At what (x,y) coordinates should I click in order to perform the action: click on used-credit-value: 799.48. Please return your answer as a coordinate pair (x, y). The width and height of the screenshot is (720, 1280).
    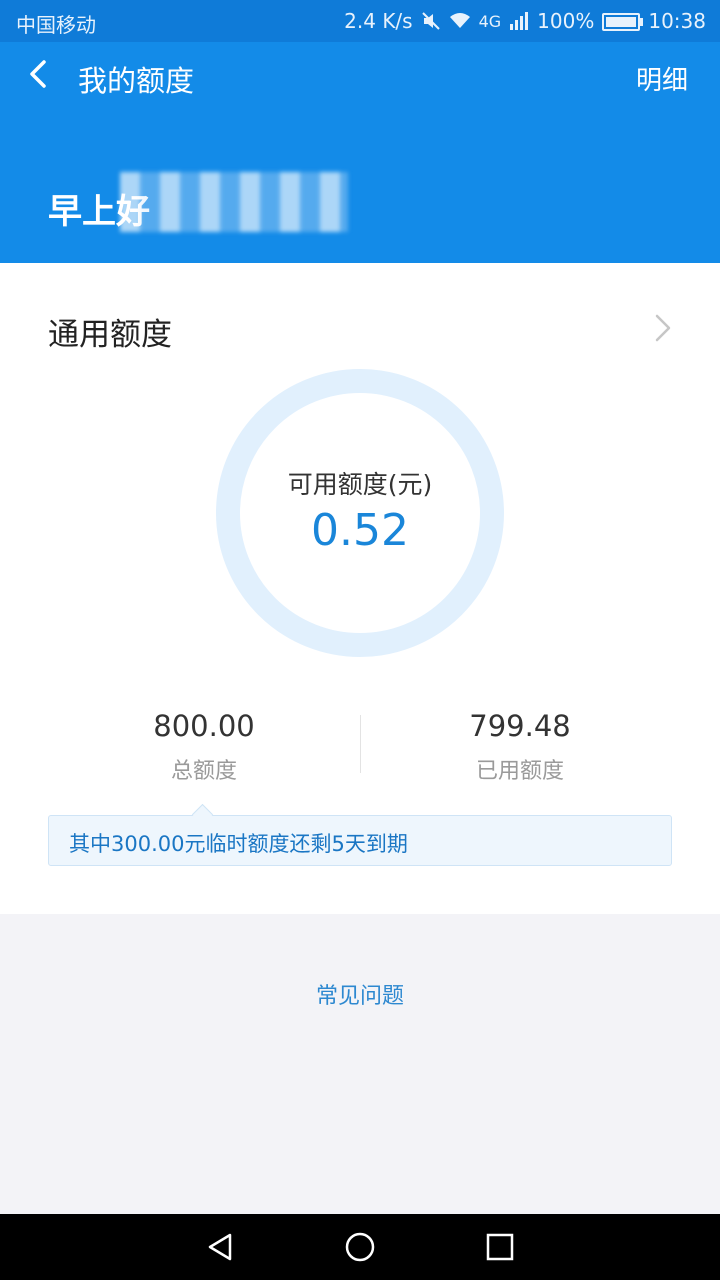
    Looking at the image, I should click on (520, 726).